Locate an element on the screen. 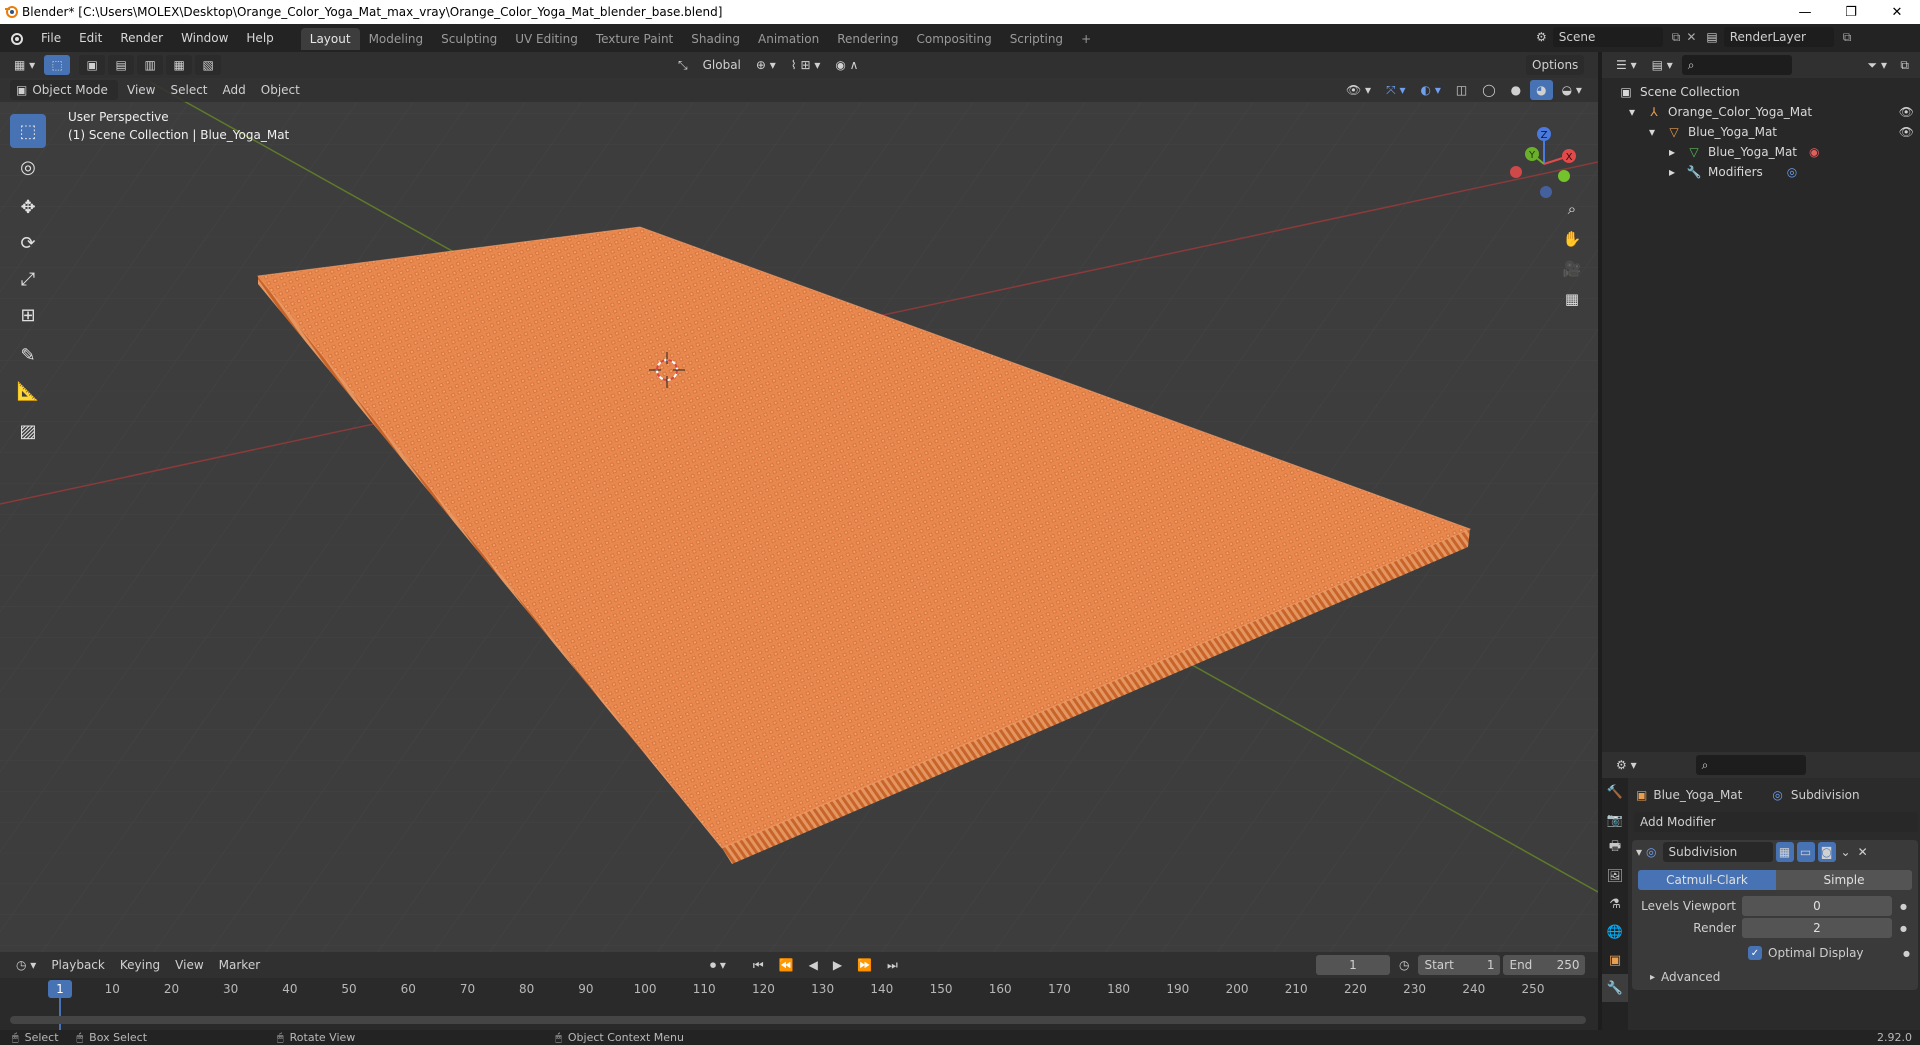  tab-sculpting: Sculpting is located at coordinates (469, 39).